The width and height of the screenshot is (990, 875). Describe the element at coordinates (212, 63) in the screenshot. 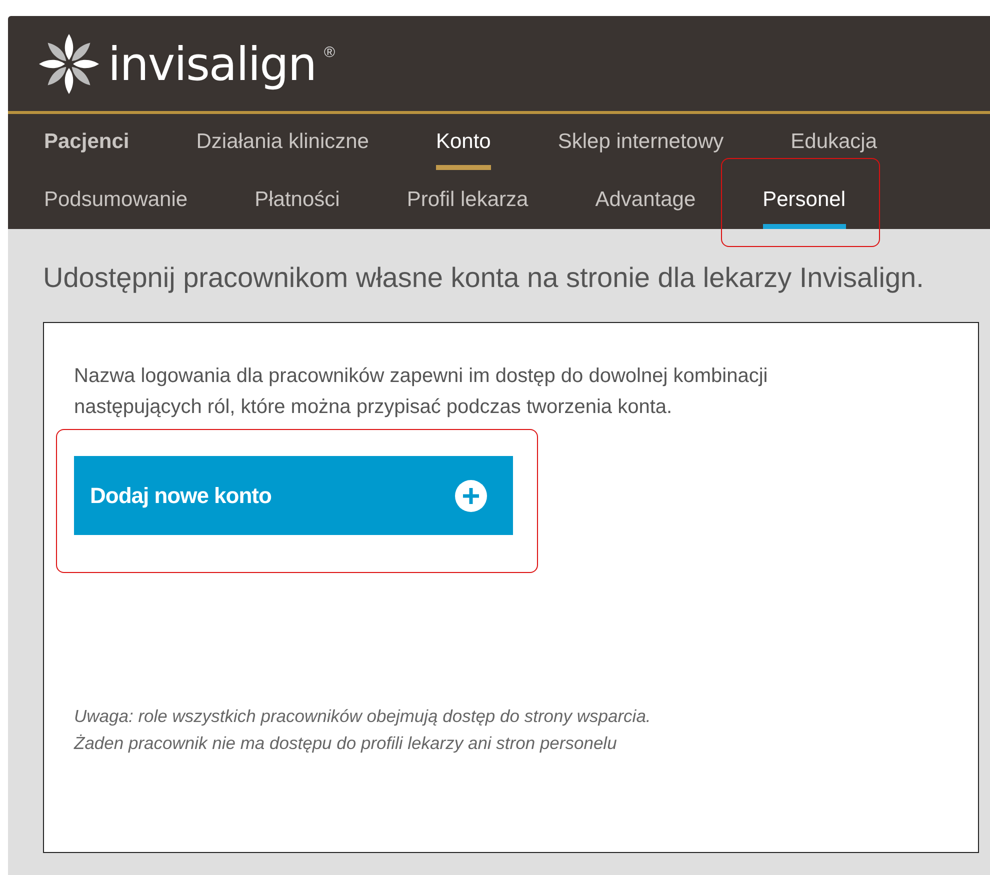

I see `logo-wordmark: invisalign` at that location.